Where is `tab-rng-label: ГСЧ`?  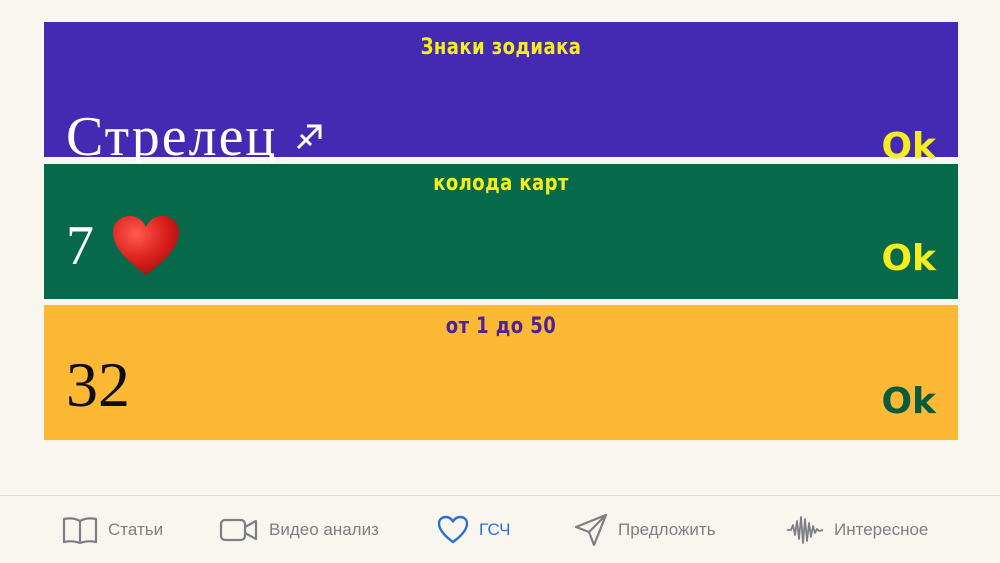 tab-rng-label: ГСЧ is located at coordinates (495, 529).